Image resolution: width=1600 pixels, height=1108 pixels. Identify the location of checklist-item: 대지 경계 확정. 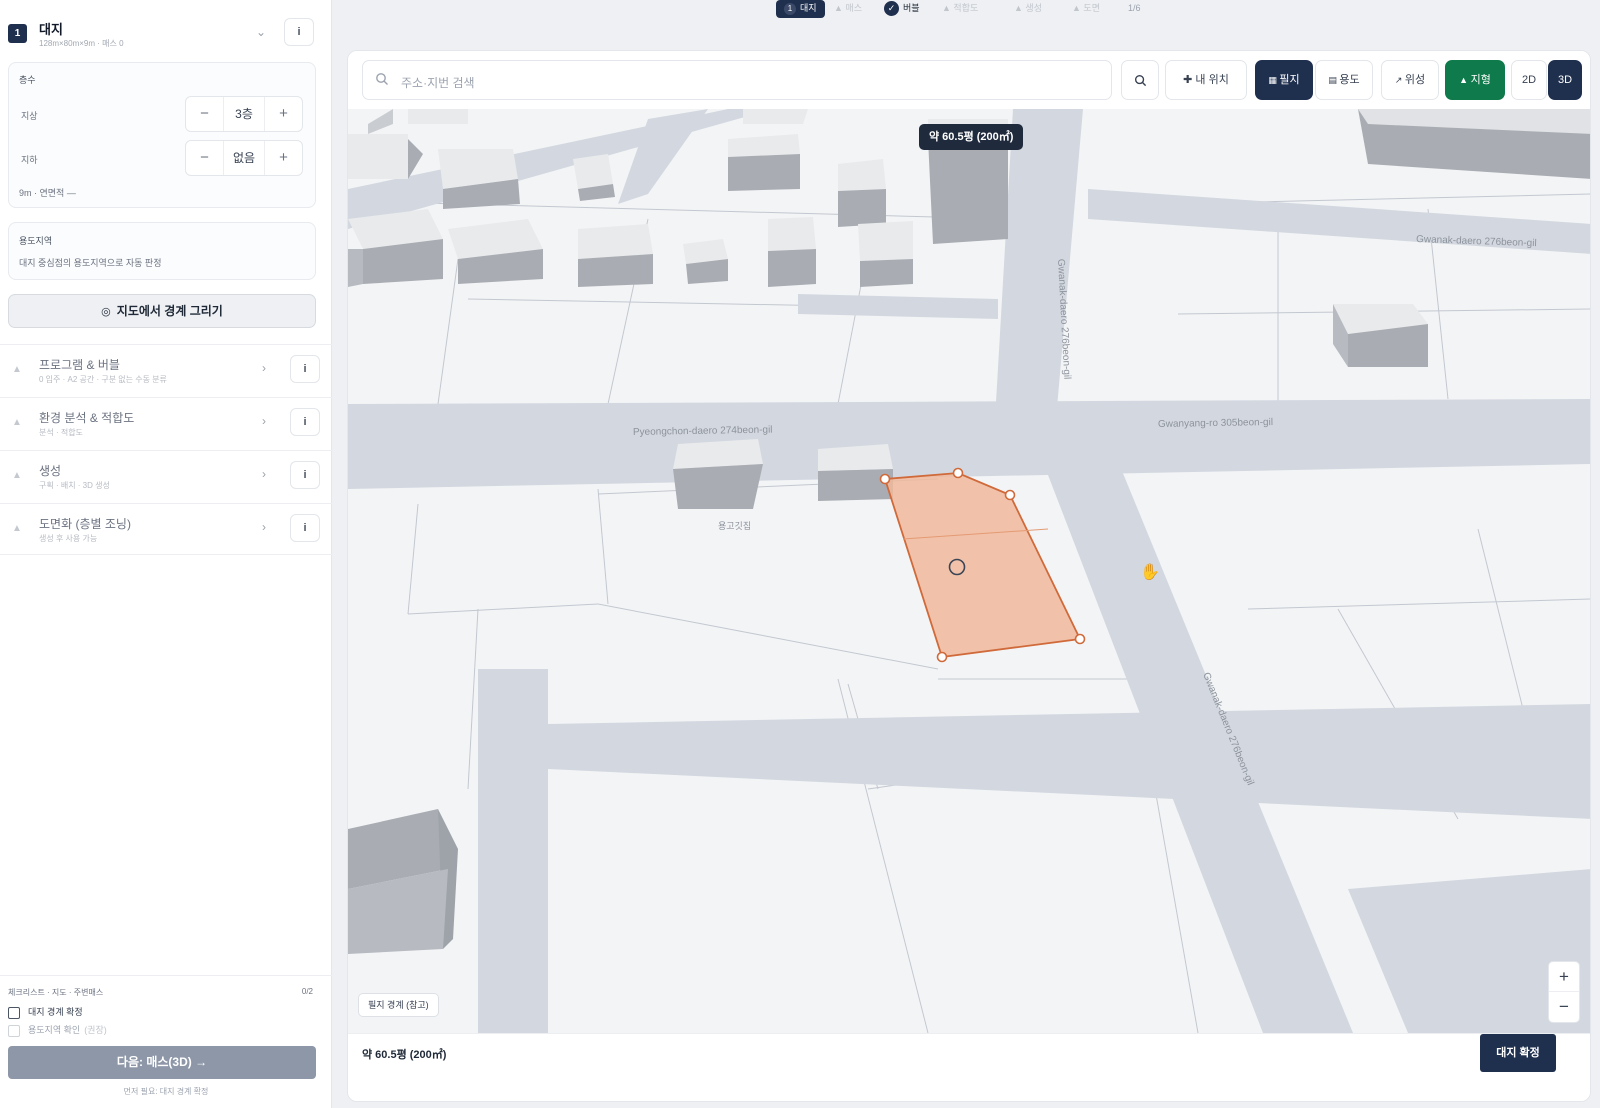
(45, 1012).